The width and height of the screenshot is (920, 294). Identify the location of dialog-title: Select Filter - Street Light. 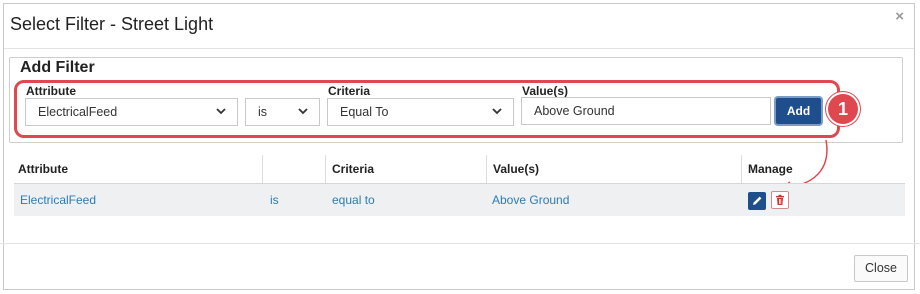
(112, 24).